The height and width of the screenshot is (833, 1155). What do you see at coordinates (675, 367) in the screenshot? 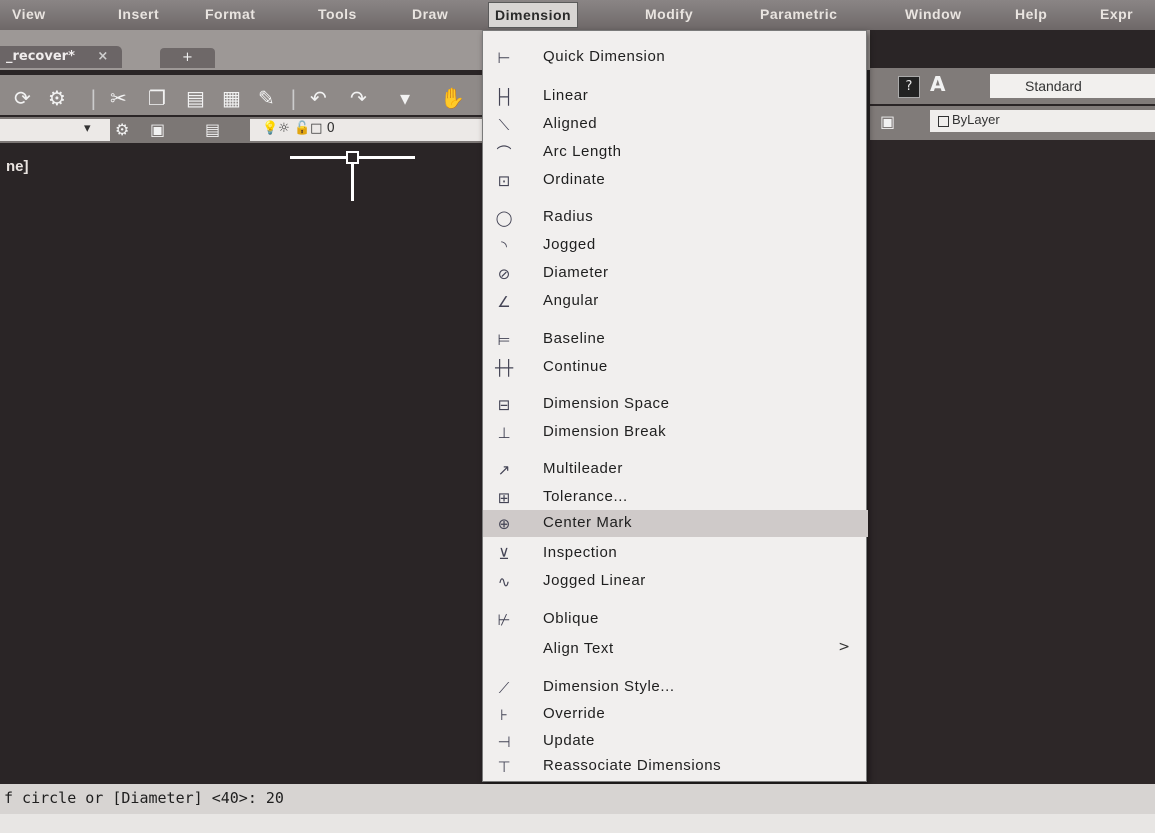
I see `menu-item-continue: ┼┼ Continue` at bounding box center [675, 367].